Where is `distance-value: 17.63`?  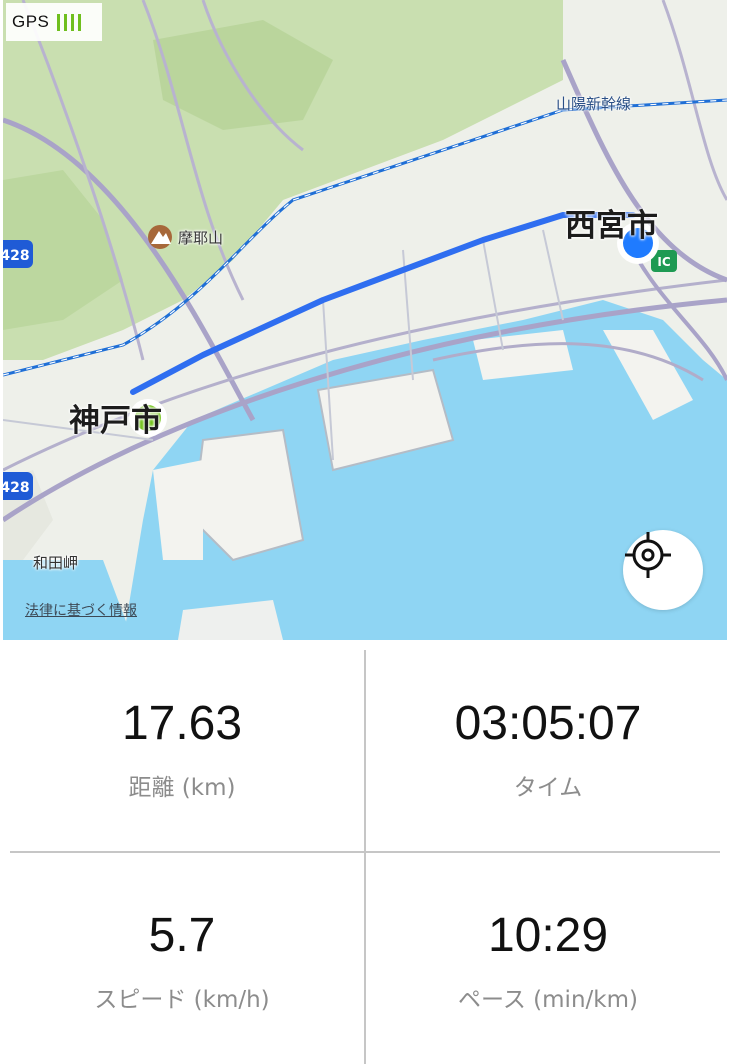 distance-value: 17.63 is located at coordinates (182, 723).